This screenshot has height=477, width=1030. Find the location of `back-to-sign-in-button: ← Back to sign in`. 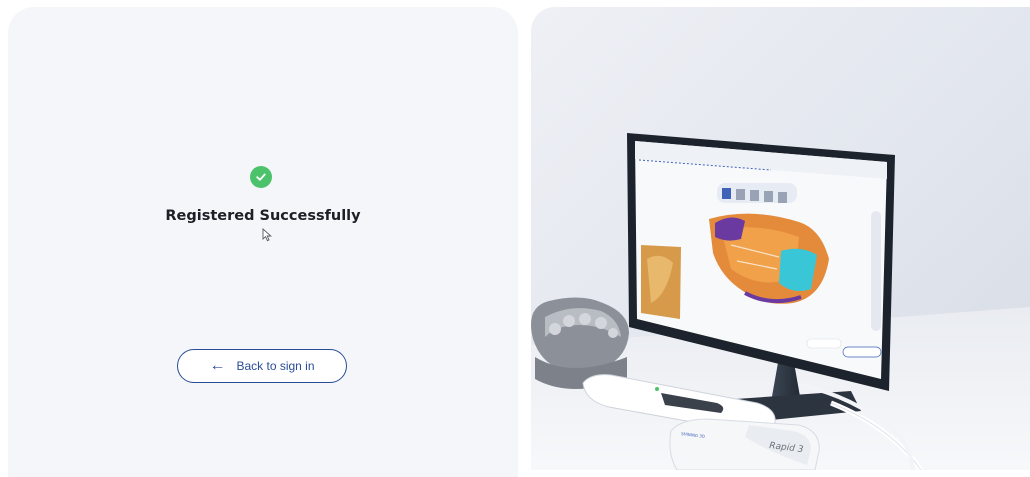

back-to-sign-in-button: ← Back to sign in is located at coordinates (262, 366).